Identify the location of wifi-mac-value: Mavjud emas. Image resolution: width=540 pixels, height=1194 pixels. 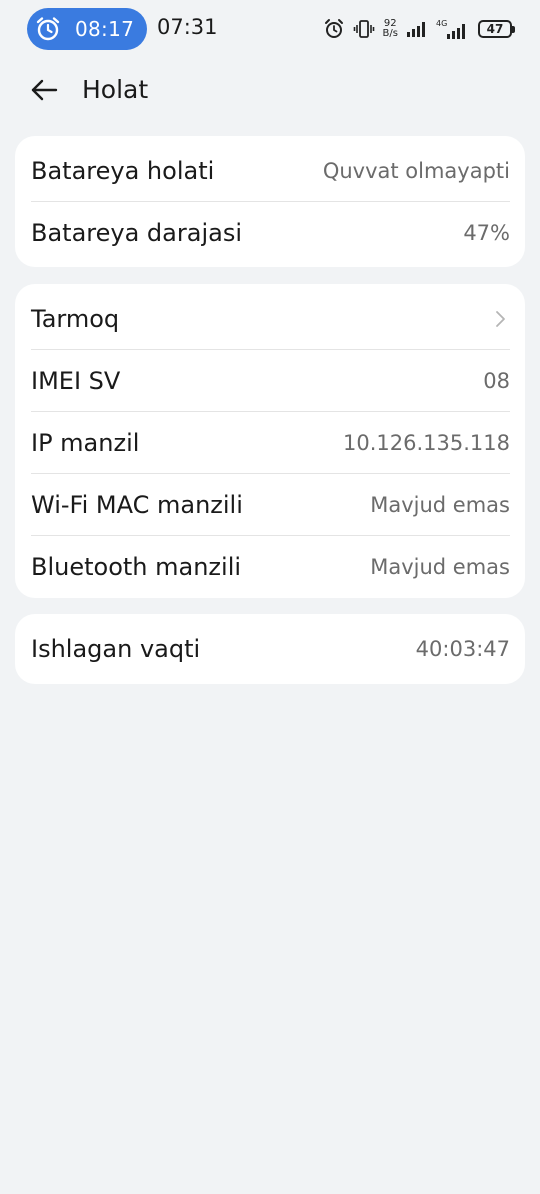
(440, 504).